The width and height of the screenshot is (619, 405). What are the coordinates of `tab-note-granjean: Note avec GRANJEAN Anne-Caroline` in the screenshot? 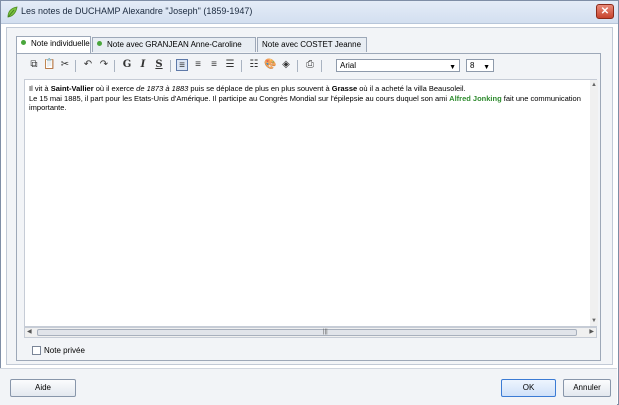 It's located at (174, 44).